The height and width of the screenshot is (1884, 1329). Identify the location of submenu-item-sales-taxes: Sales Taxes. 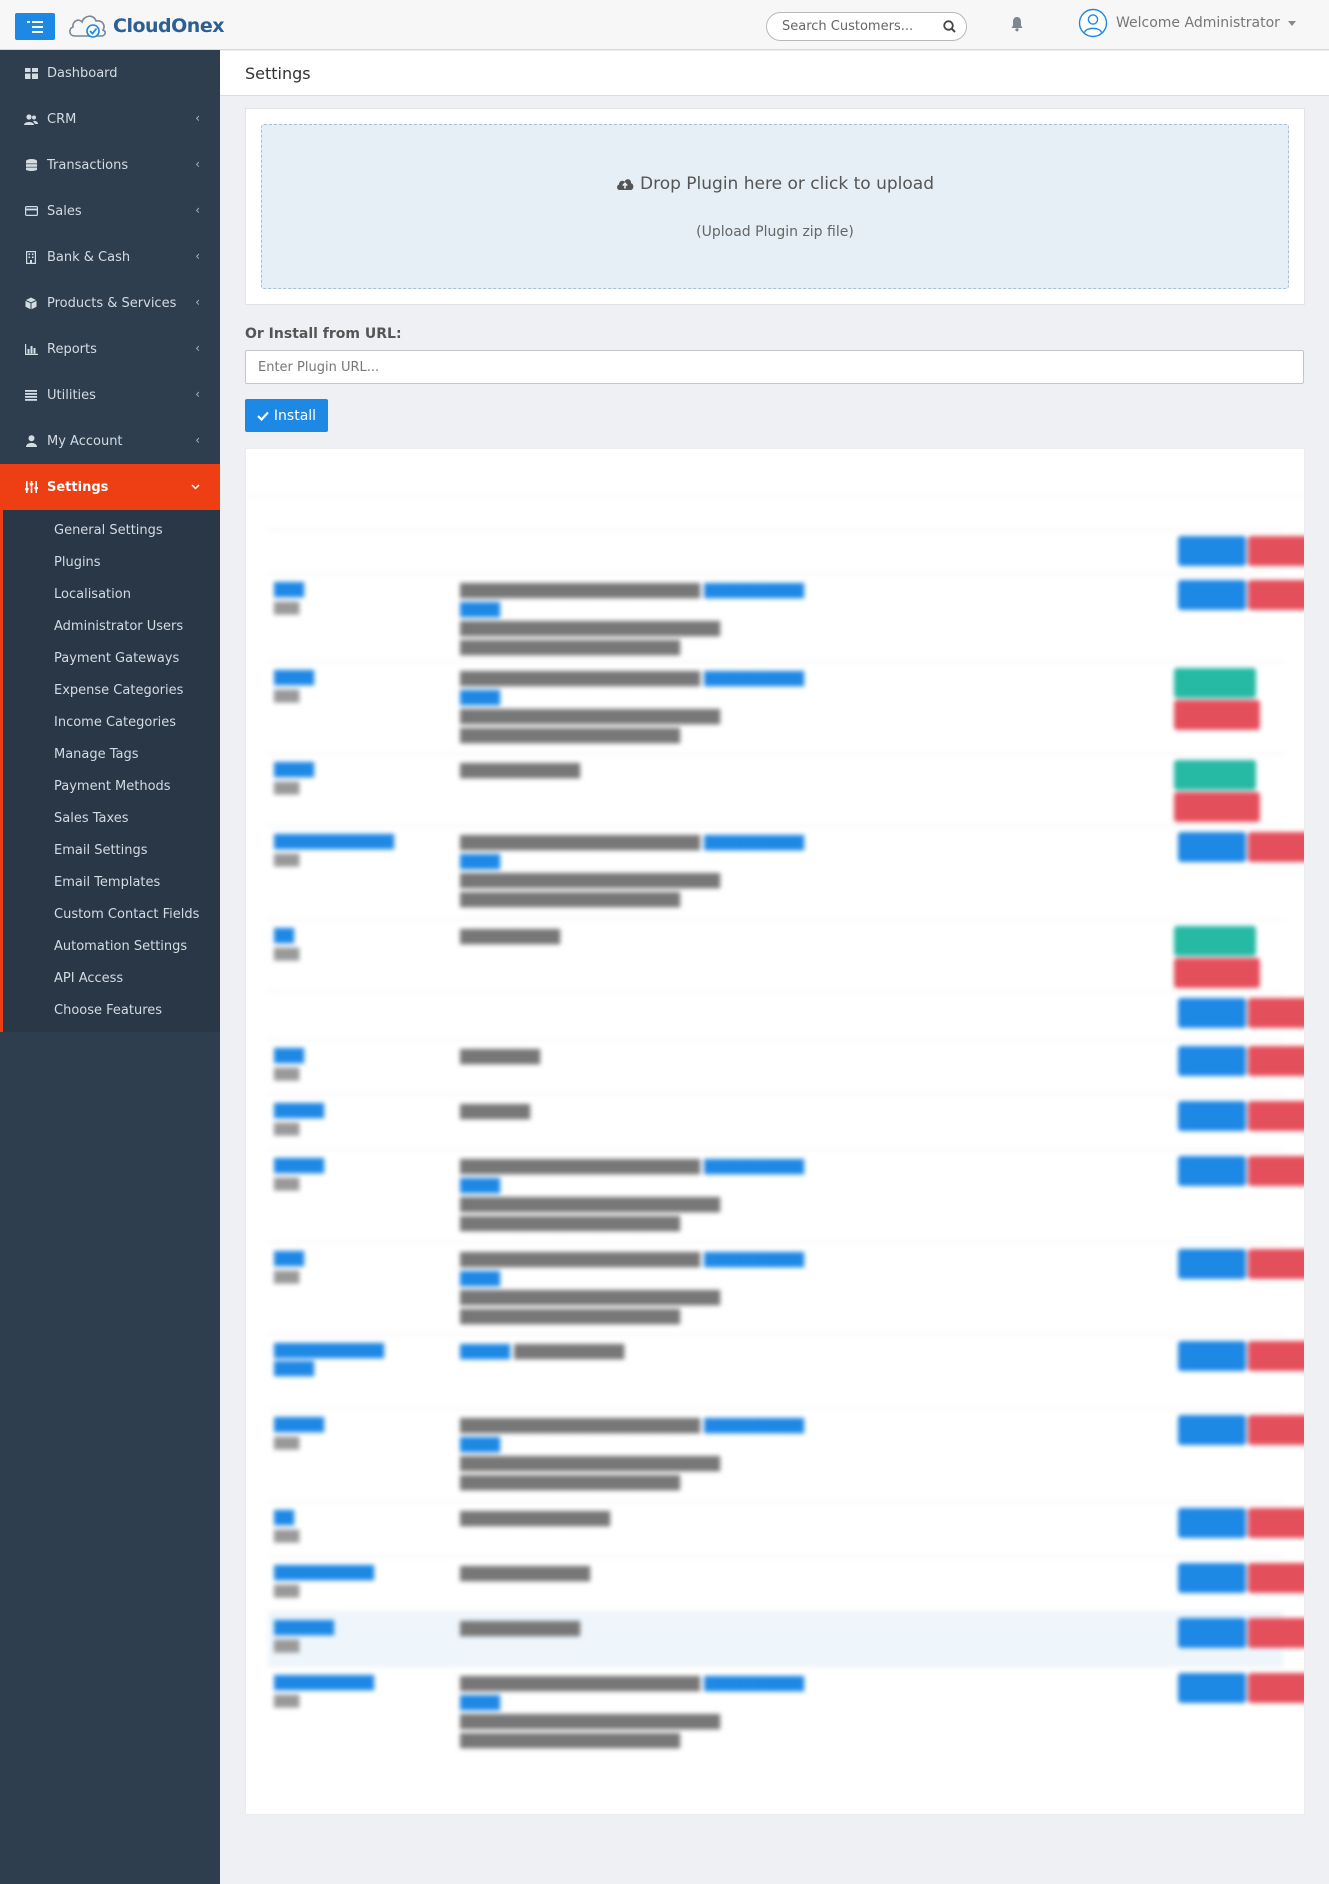
(111, 818).